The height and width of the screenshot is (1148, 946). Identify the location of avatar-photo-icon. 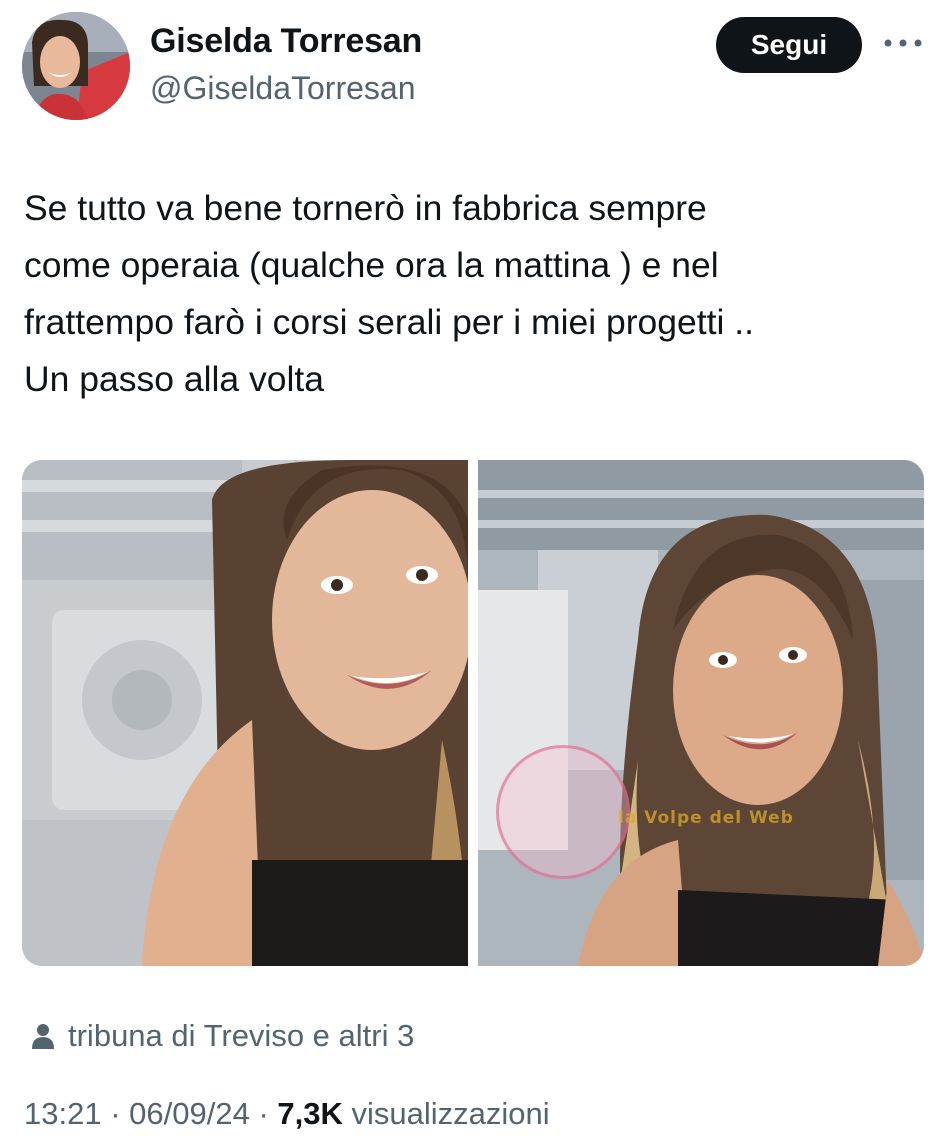
(76, 66).